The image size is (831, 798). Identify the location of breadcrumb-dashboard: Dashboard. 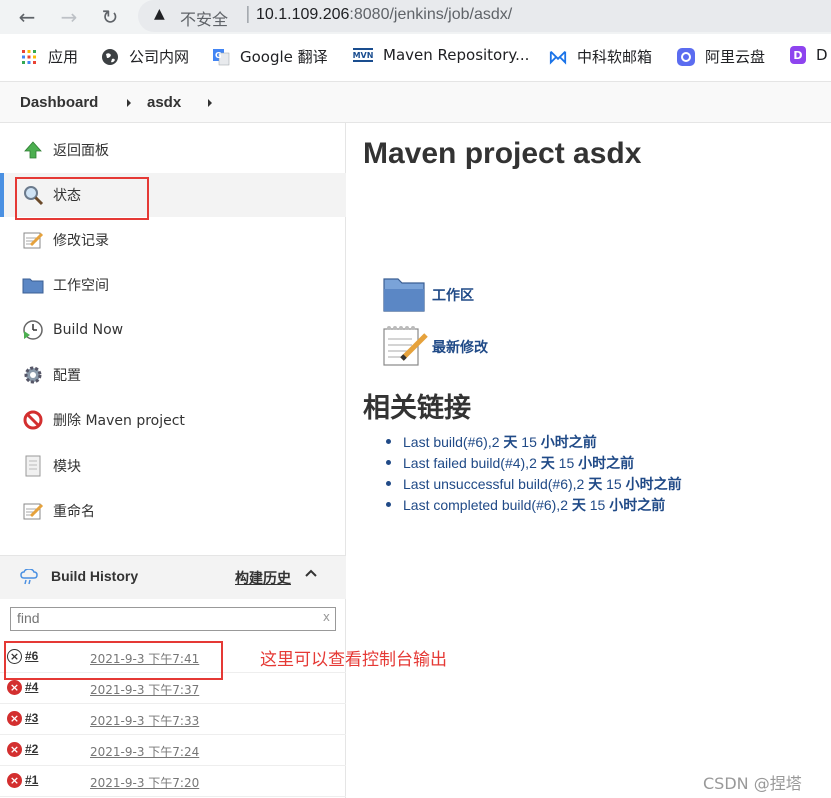
(59, 102).